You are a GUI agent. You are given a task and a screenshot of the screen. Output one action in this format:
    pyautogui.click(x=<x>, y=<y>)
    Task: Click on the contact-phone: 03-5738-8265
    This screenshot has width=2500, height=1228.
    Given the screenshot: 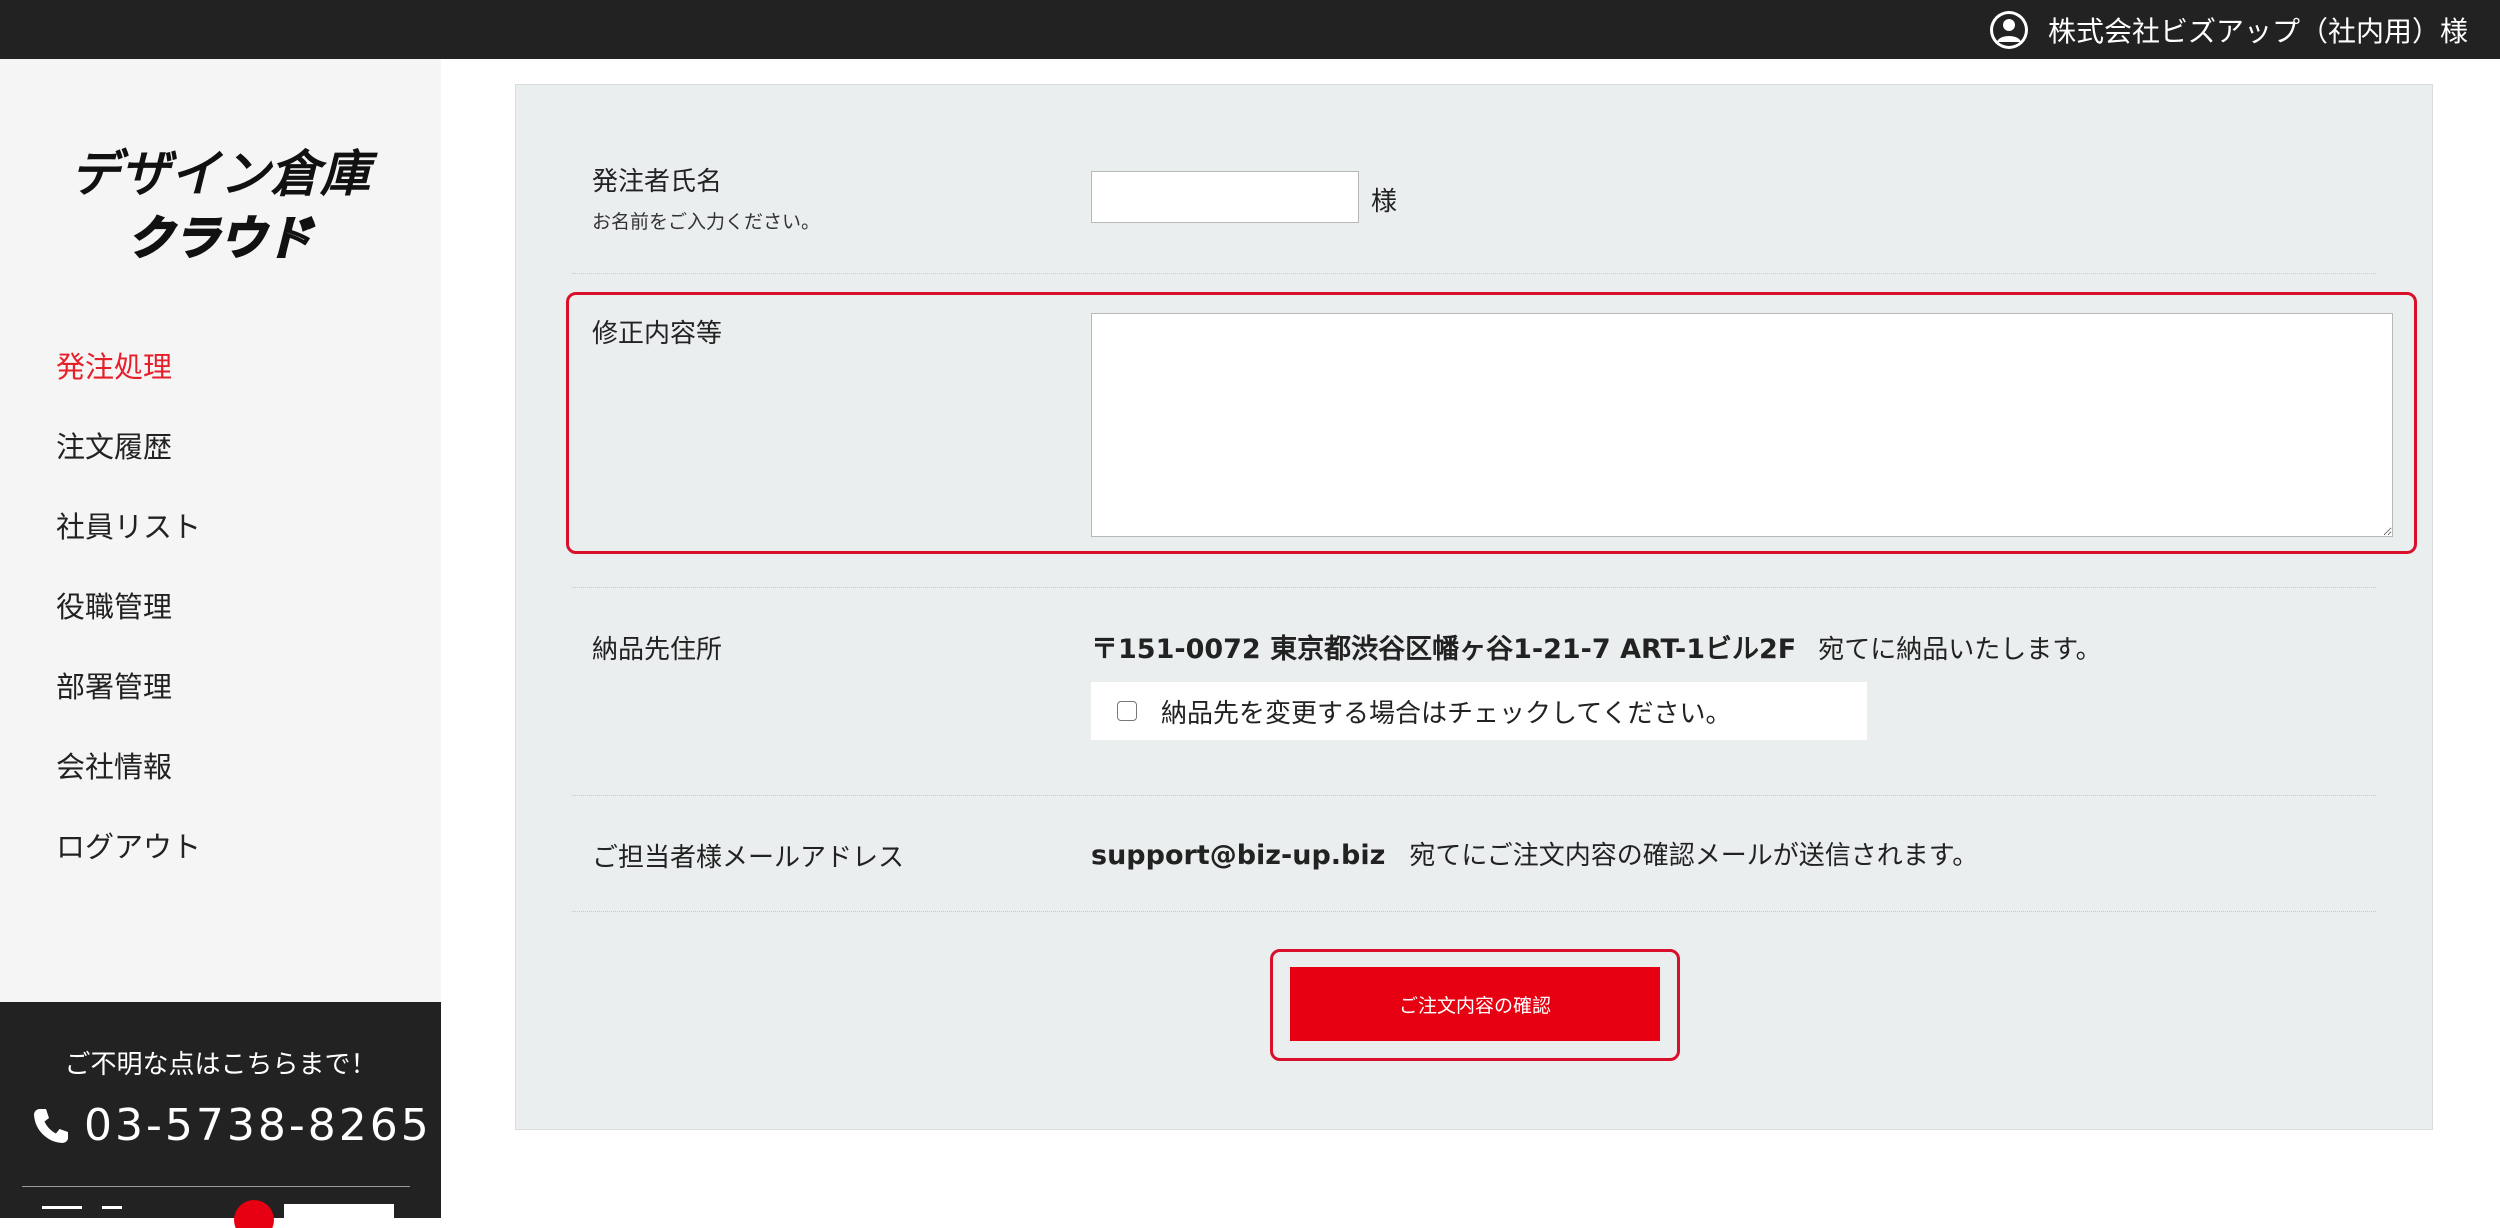 What is the action you would take?
    pyautogui.click(x=231, y=1125)
    